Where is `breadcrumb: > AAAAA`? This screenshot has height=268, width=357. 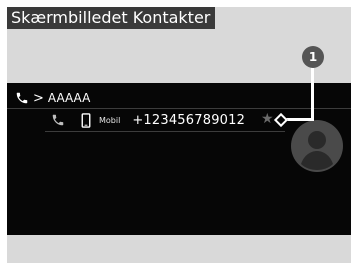 breadcrumb: > AAAAA is located at coordinates (52, 98).